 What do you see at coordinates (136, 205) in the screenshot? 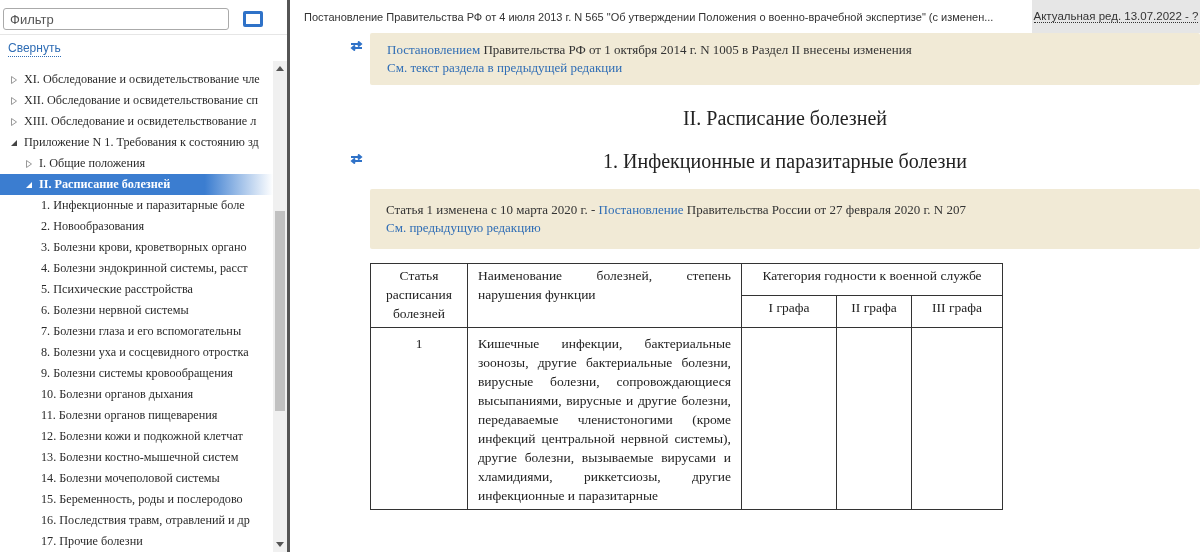
I see `tree-item: 1. Инфекционные и паразитарные боле` at bounding box center [136, 205].